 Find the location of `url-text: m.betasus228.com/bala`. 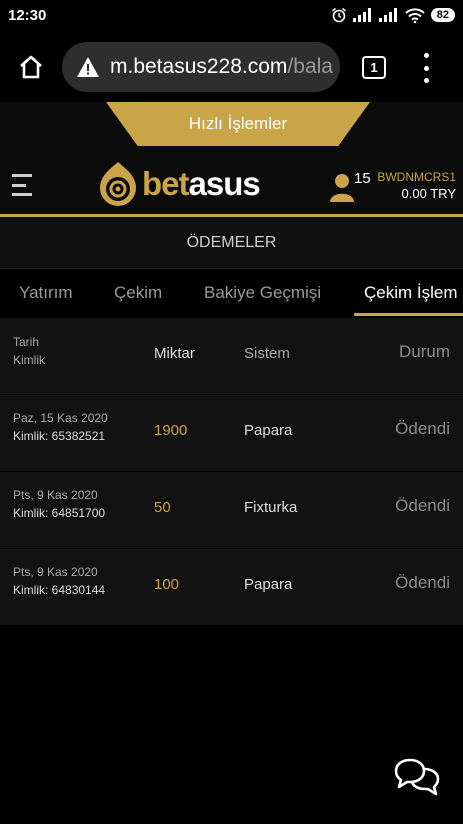

url-text: m.betasus228.com/bala is located at coordinates (221, 67).